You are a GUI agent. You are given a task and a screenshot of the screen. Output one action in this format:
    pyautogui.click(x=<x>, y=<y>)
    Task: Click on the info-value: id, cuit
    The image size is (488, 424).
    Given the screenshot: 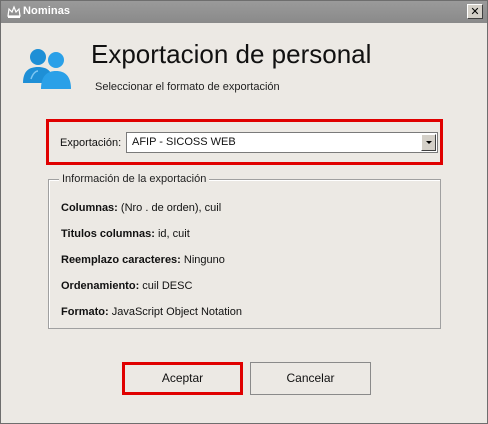 What is the action you would take?
    pyautogui.click(x=173, y=234)
    